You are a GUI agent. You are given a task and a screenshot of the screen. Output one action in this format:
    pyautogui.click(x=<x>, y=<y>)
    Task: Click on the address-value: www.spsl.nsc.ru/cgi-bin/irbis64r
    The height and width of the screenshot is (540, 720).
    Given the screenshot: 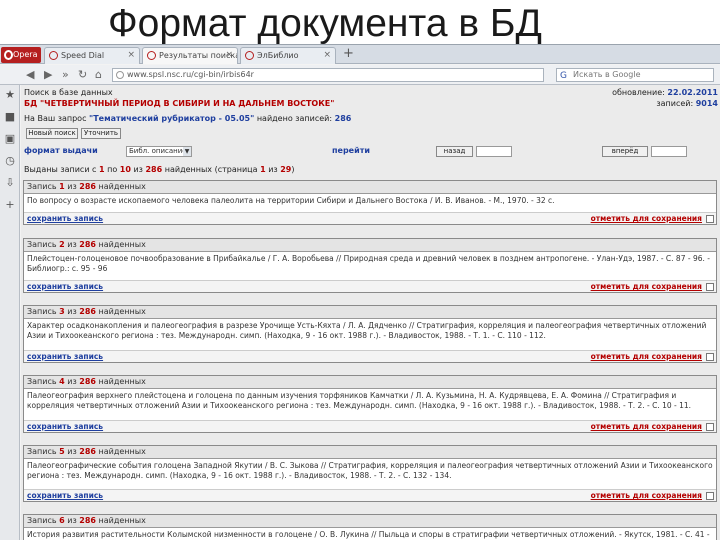 What is the action you would take?
    pyautogui.click(x=190, y=74)
    